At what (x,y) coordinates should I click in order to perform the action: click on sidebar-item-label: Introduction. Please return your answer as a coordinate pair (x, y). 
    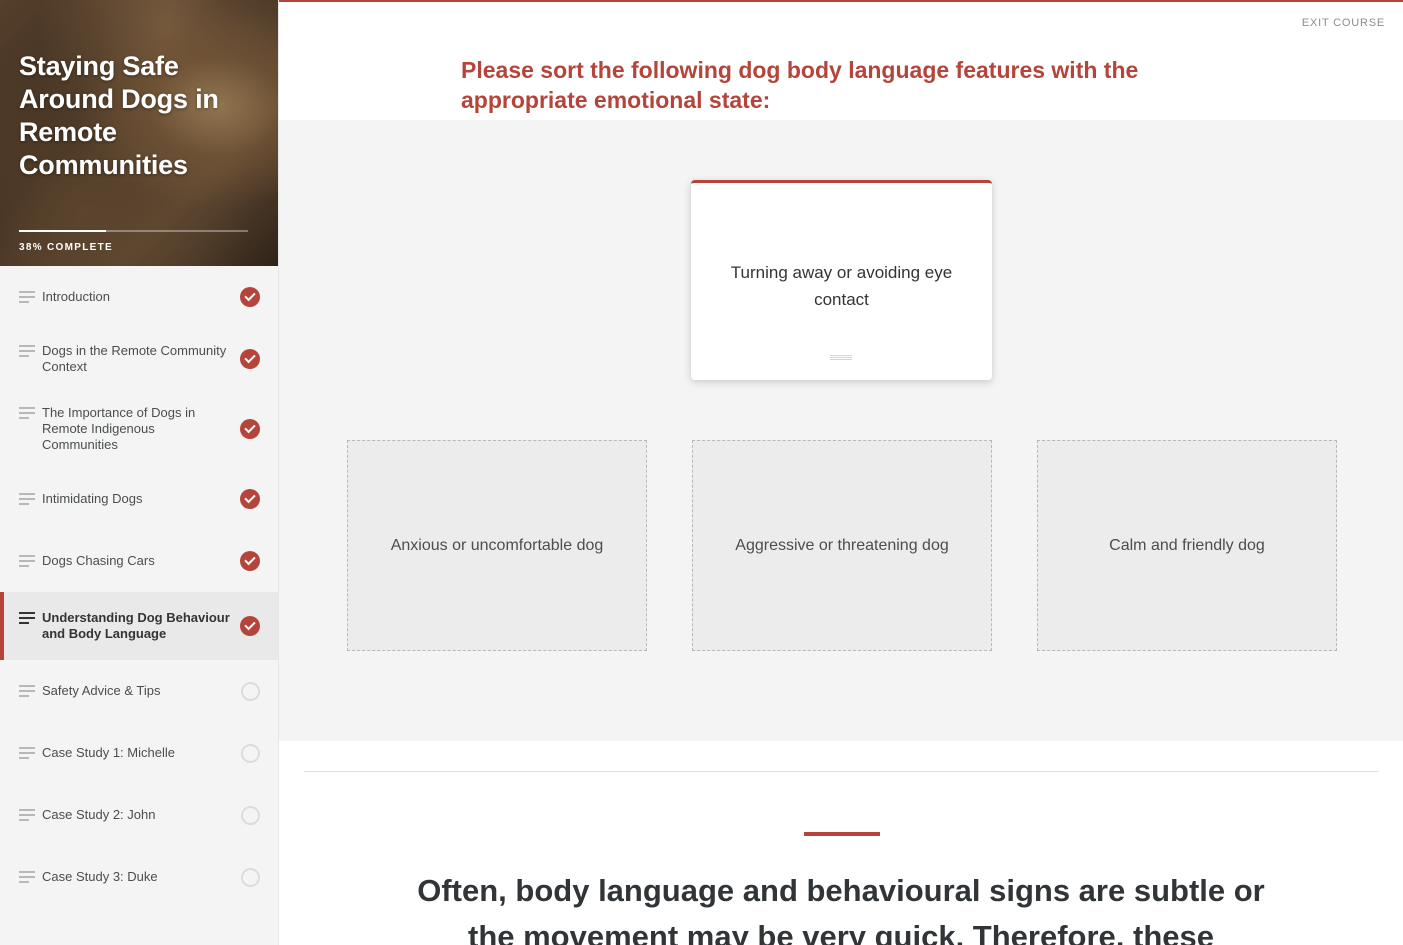
    Looking at the image, I should click on (76, 296).